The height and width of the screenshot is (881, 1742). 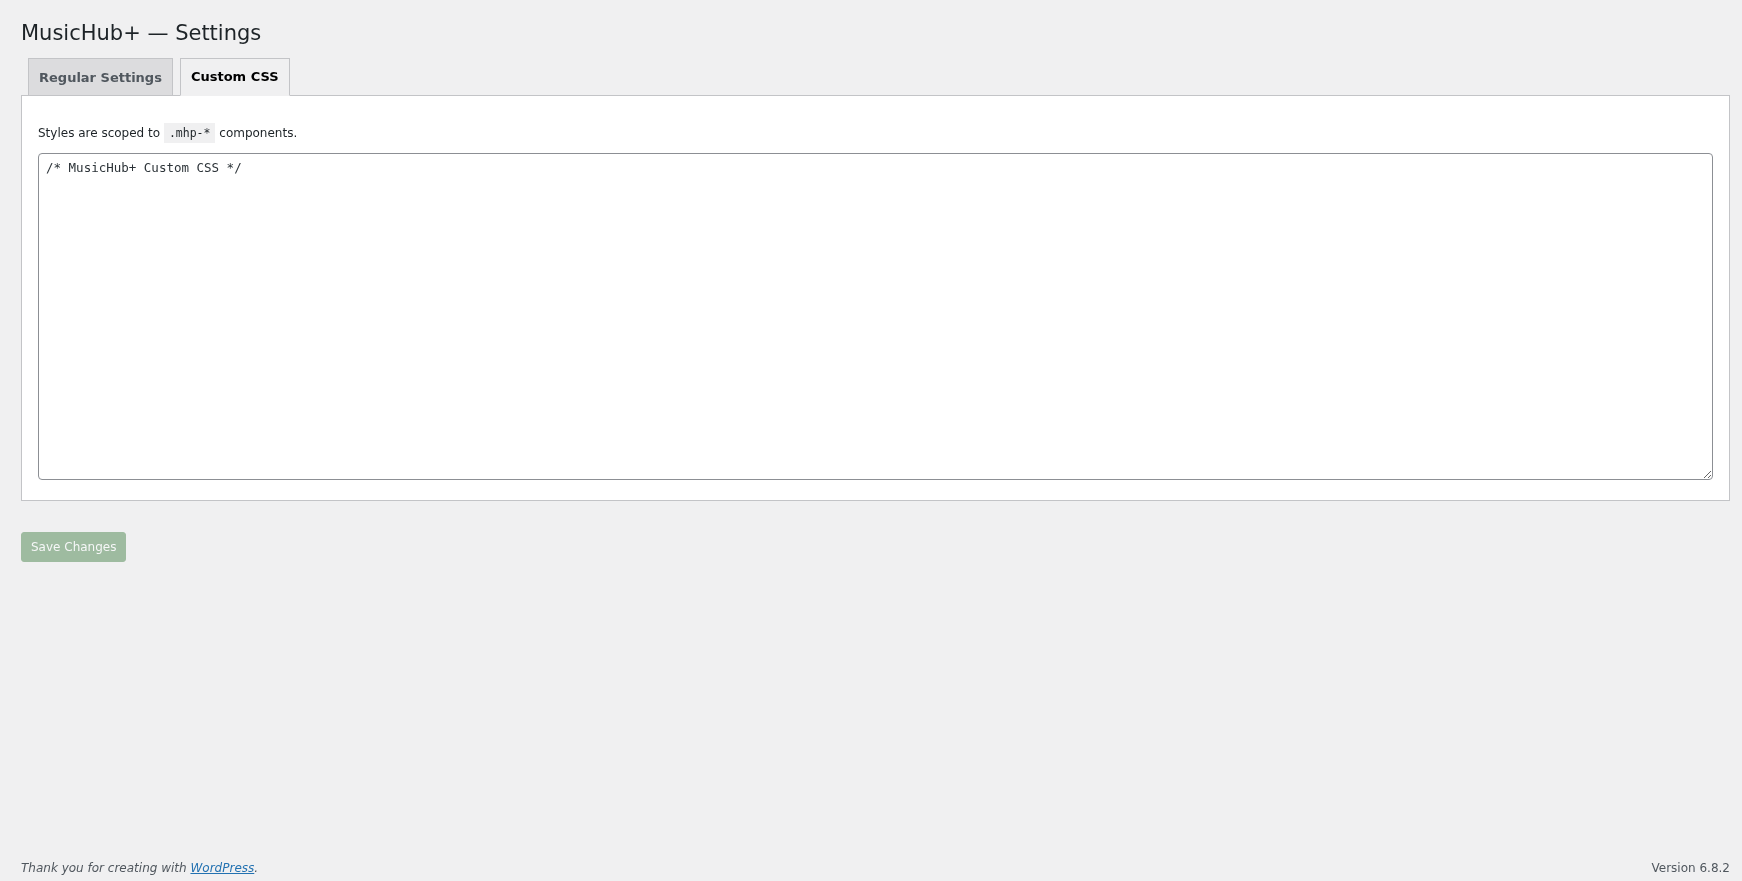 What do you see at coordinates (141, 33) in the screenshot?
I see `page-title: MusicHub+ — Settings` at bounding box center [141, 33].